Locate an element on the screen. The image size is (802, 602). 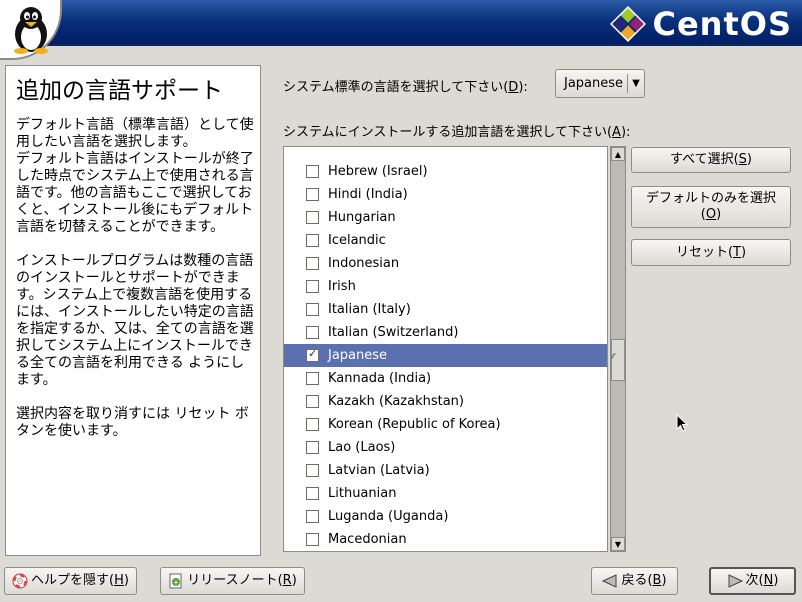
language-list-item: Italian (Switzerland) is located at coordinates (445, 332).